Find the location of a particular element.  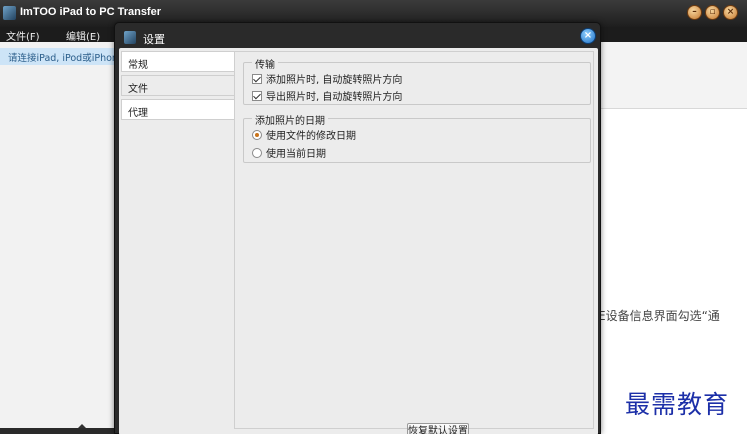

device-hint: 请连接iPad, iPod或iPhone is located at coordinates (59, 56).